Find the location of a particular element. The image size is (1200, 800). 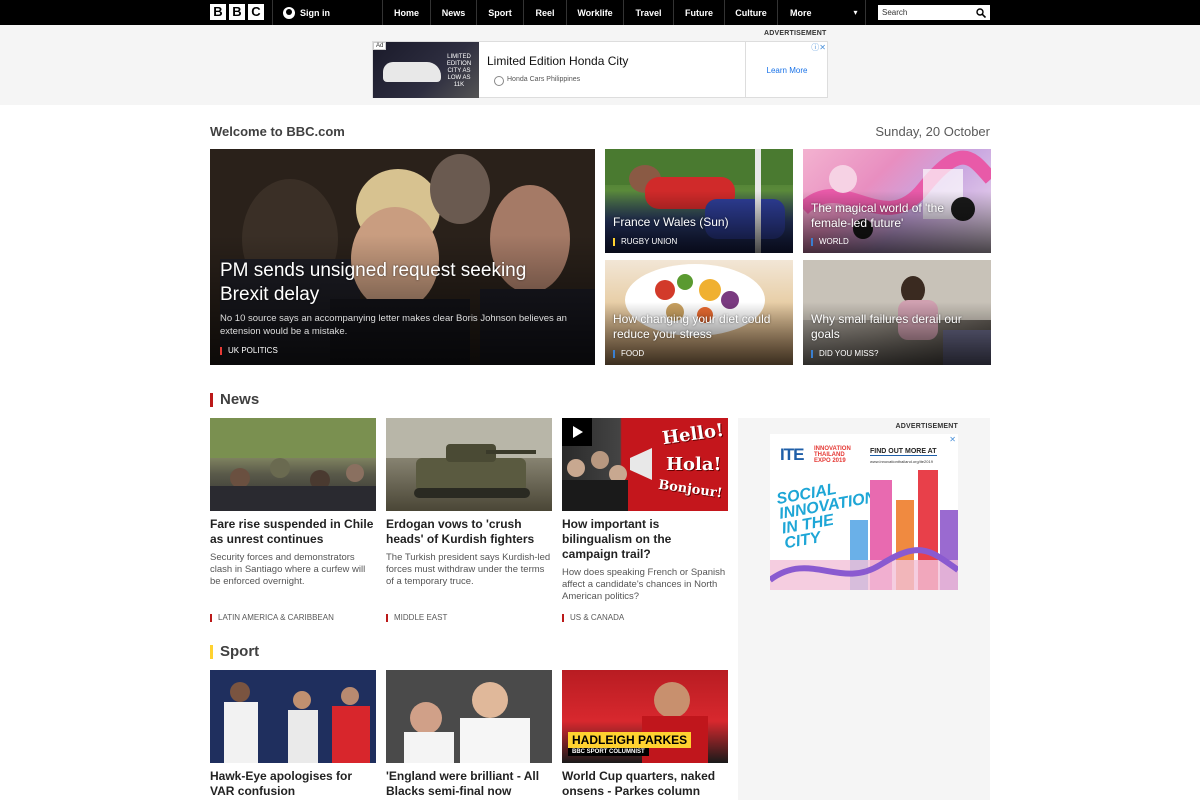

nav-item-home: Home is located at coordinates (406, 12).